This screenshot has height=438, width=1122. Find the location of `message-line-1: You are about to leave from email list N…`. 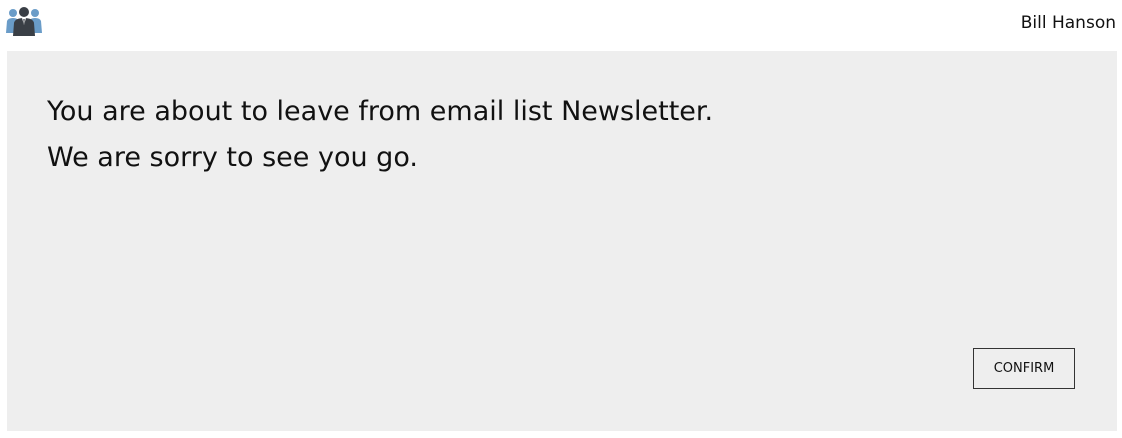

message-line-1: You are about to leave from email list N… is located at coordinates (380, 111).